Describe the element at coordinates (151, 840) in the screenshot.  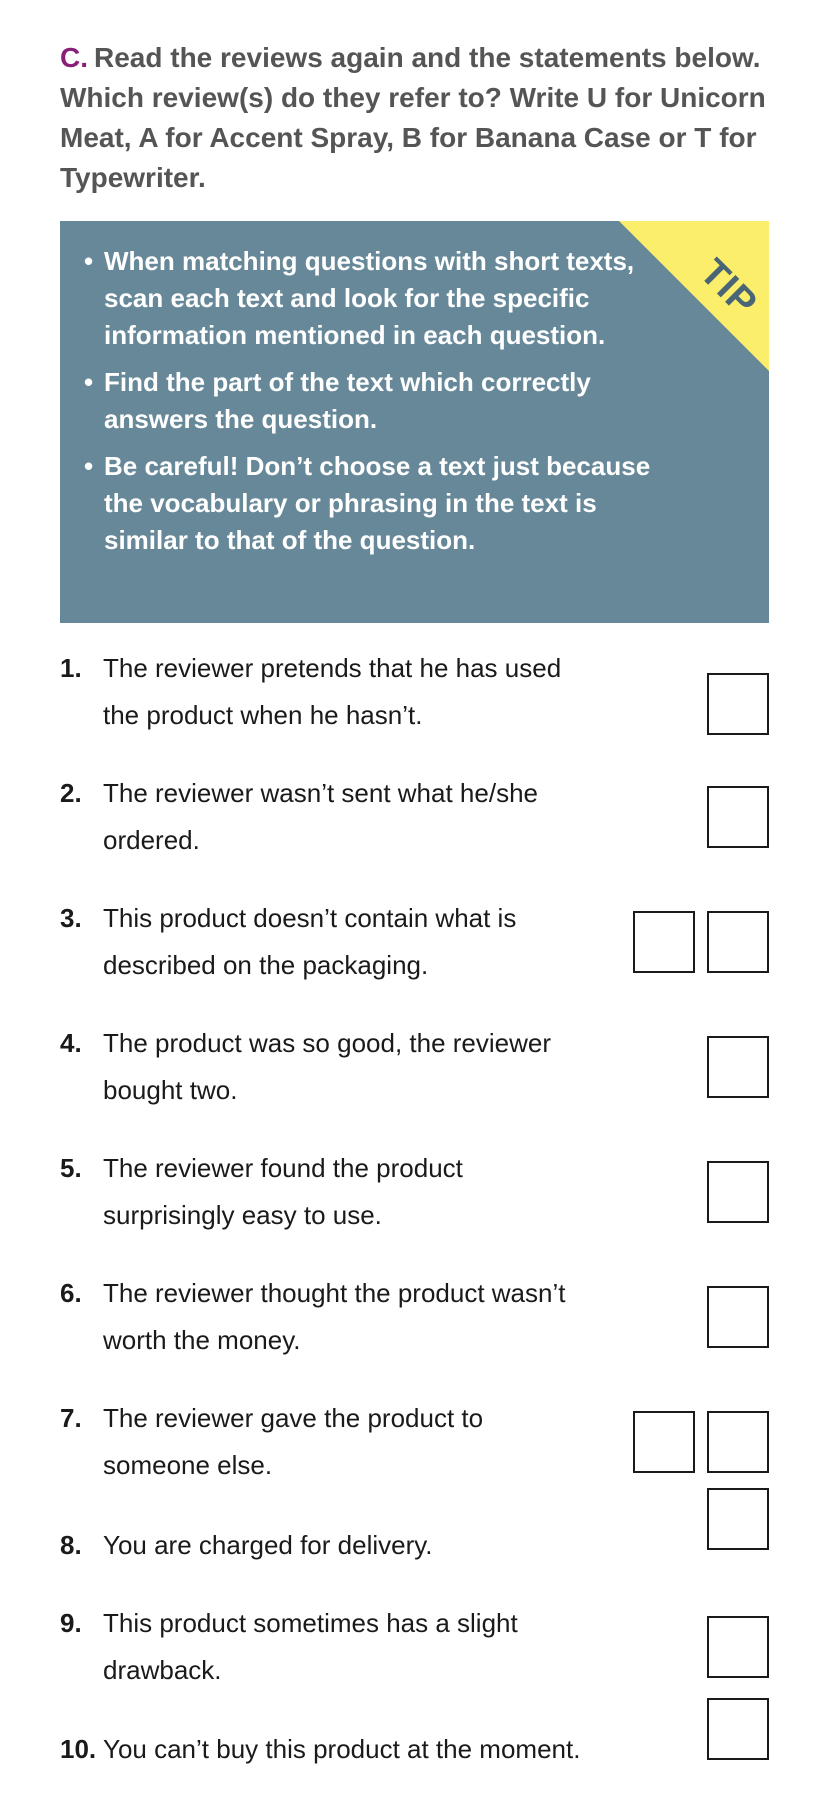
I see `question-text-line: ordered.` at that location.